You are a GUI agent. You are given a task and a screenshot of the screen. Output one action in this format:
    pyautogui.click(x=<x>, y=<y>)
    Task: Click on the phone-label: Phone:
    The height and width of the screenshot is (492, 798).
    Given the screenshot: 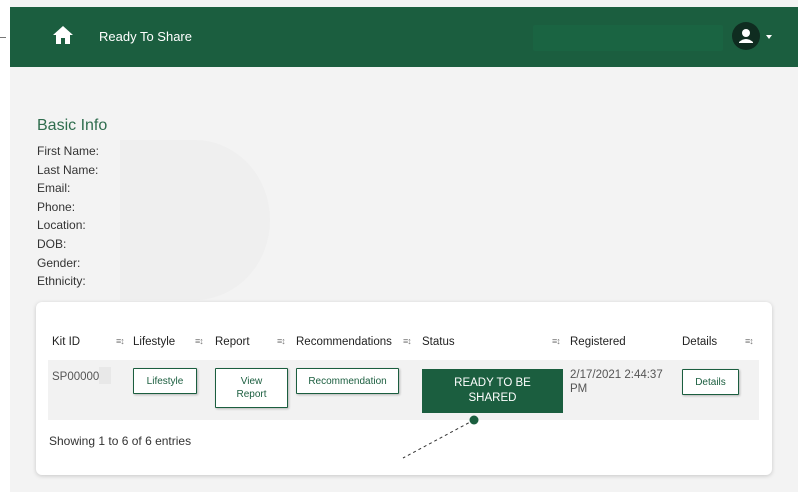 What is the action you would take?
    pyautogui.click(x=56, y=206)
    